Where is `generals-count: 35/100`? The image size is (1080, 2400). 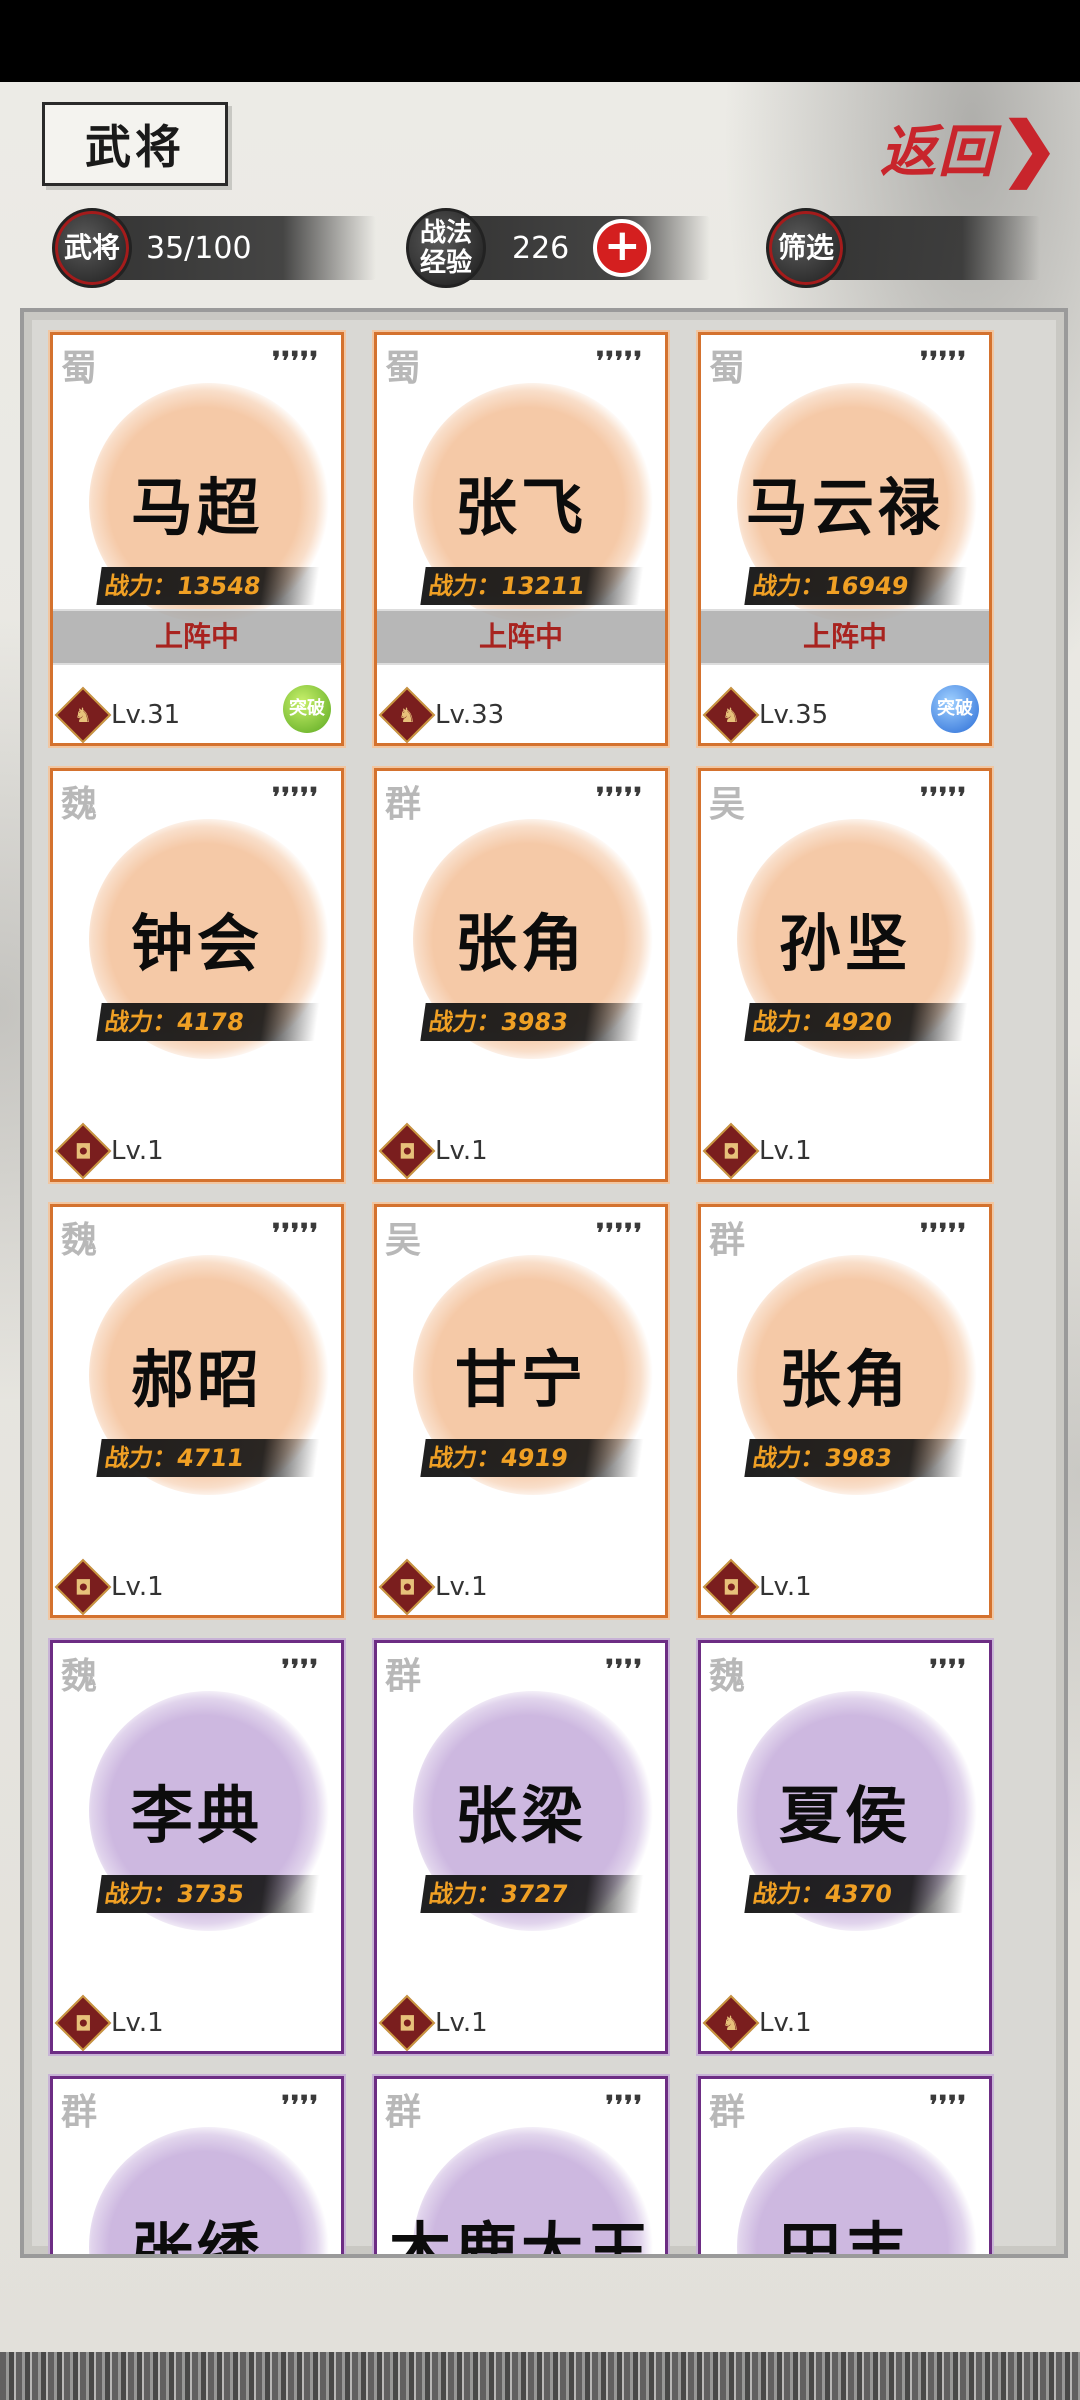
generals-count: 35/100 is located at coordinates (199, 248).